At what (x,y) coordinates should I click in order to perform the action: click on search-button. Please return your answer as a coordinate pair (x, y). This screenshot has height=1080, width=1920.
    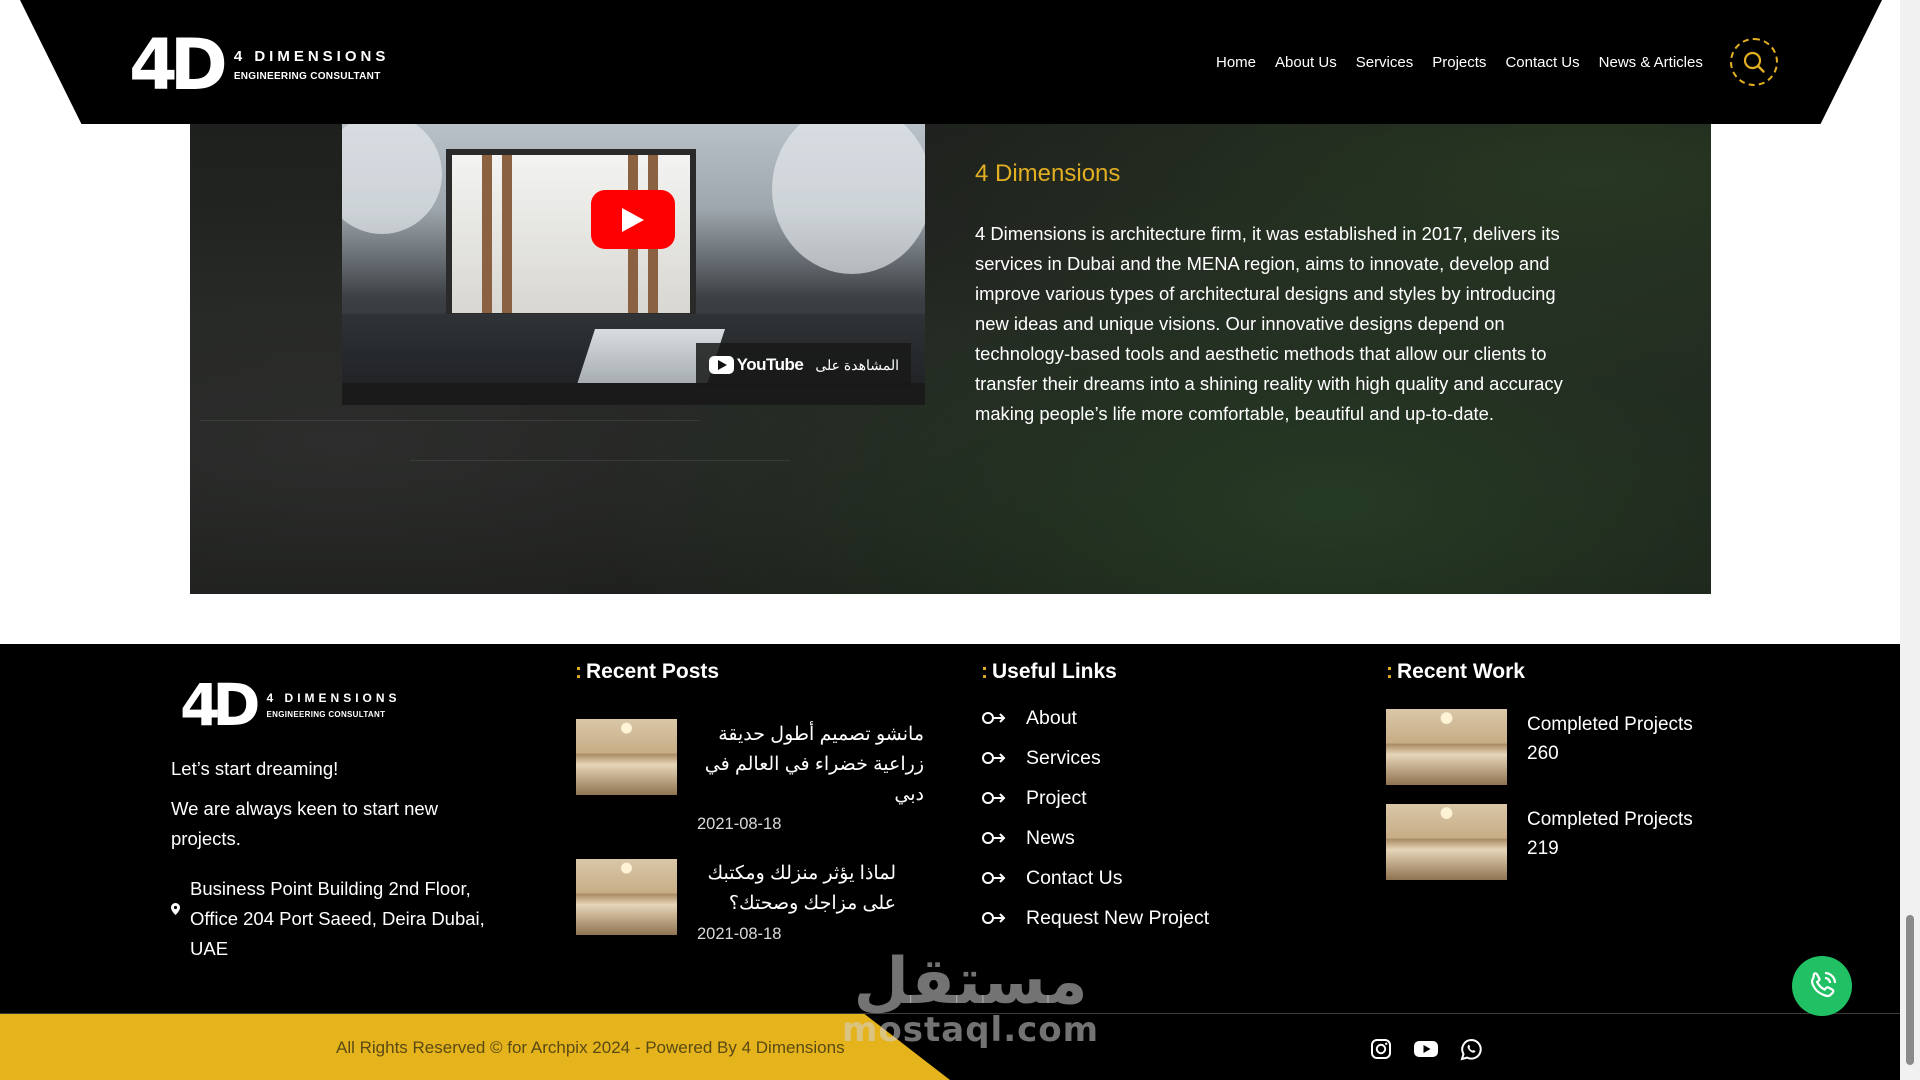
    Looking at the image, I should click on (1754, 62).